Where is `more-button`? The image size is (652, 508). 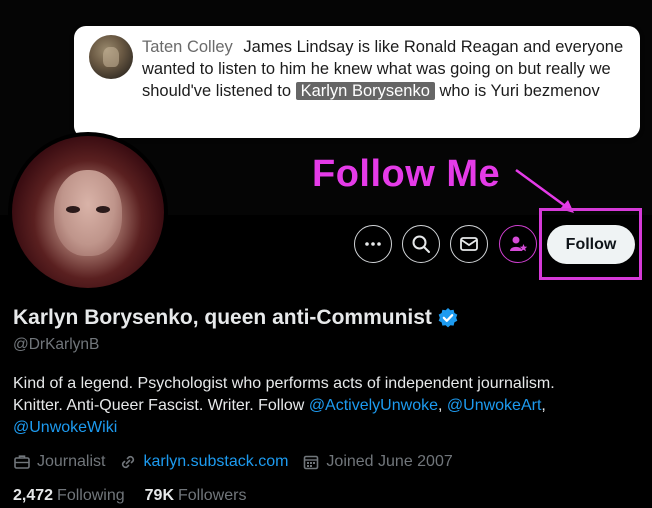
more-button is located at coordinates (373, 244).